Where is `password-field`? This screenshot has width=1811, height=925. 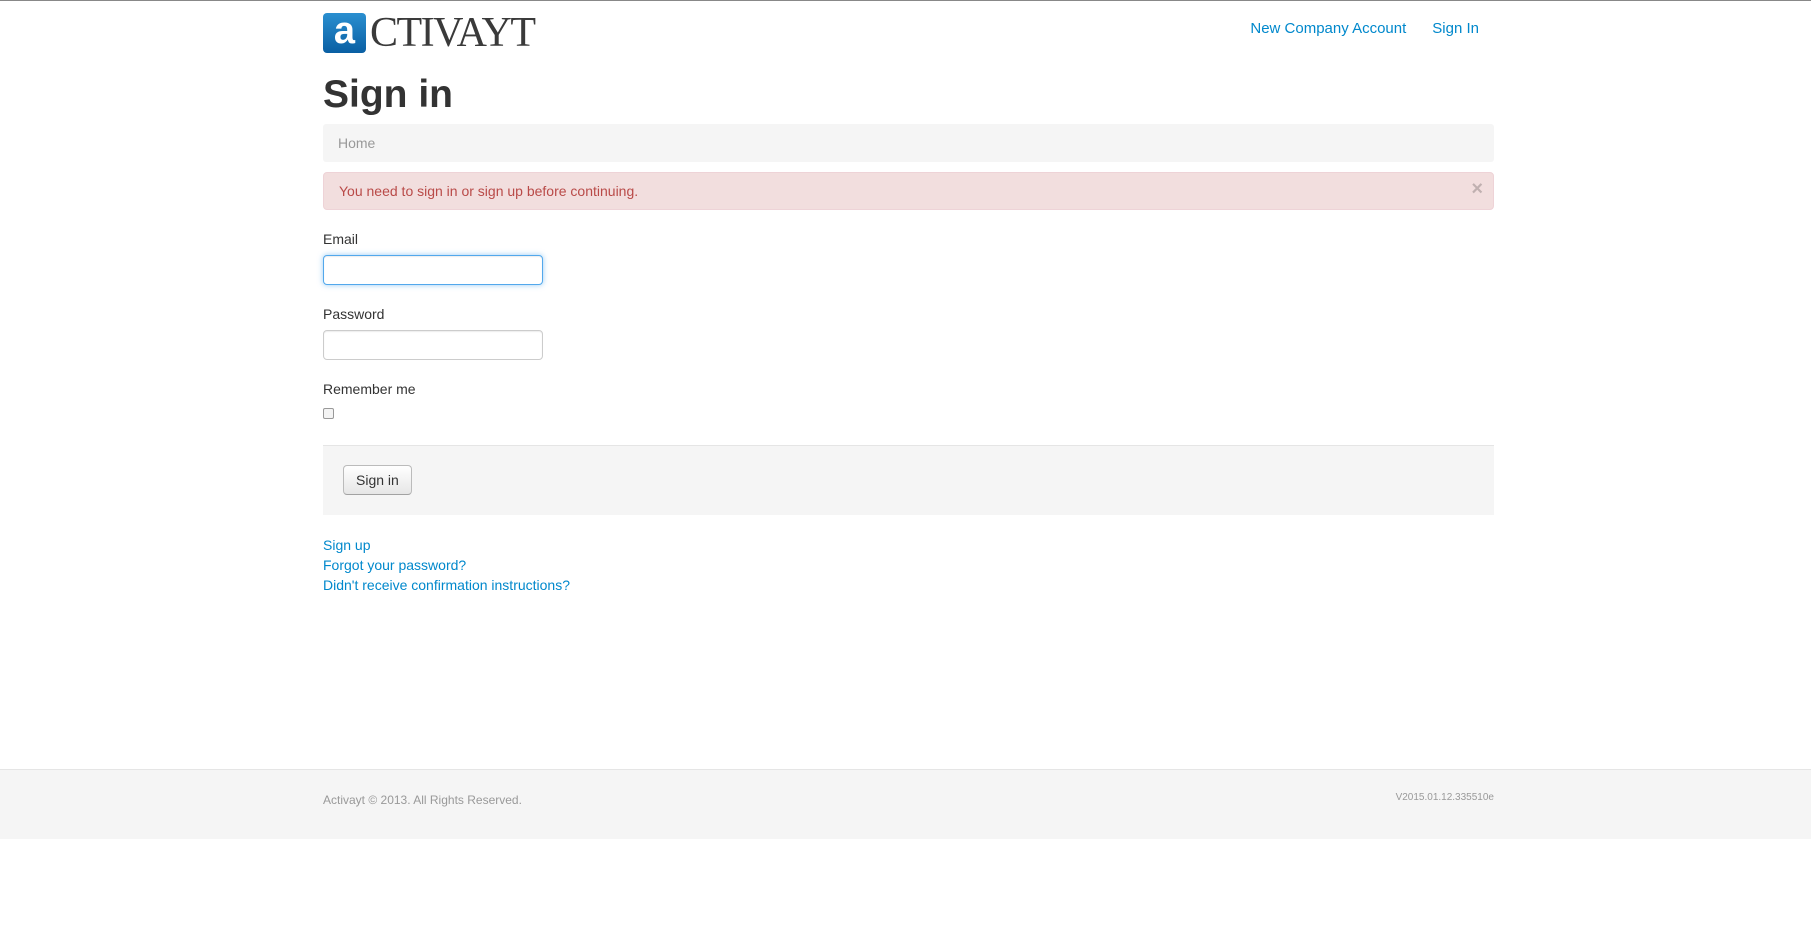 password-field is located at coordinates (433, 345).